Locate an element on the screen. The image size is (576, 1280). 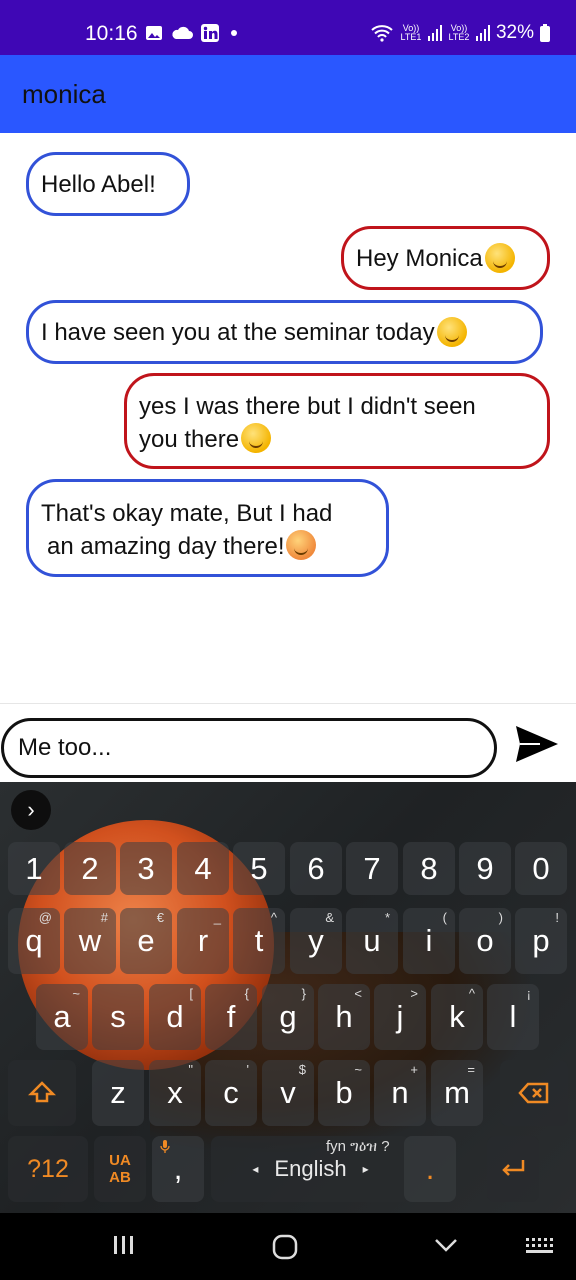
key-9: 9 is located at coordinates (485, 868).